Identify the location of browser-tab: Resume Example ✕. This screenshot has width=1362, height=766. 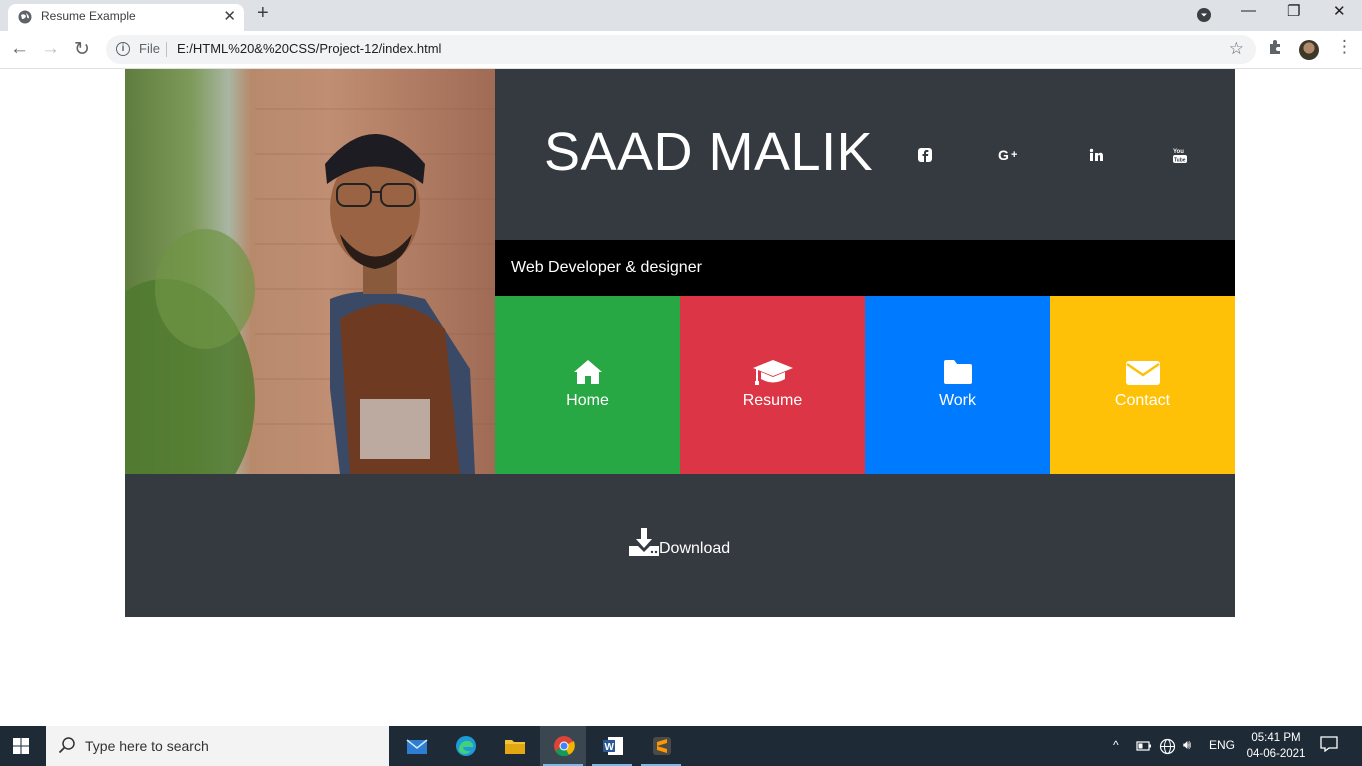
(126, 17).